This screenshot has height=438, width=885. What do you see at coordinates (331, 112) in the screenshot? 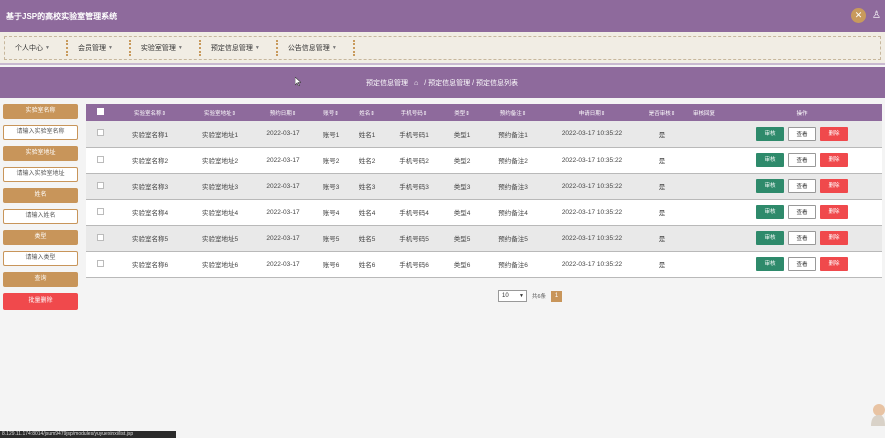
I see `column-header: 账号⇕` at bounding box center [331, 112].